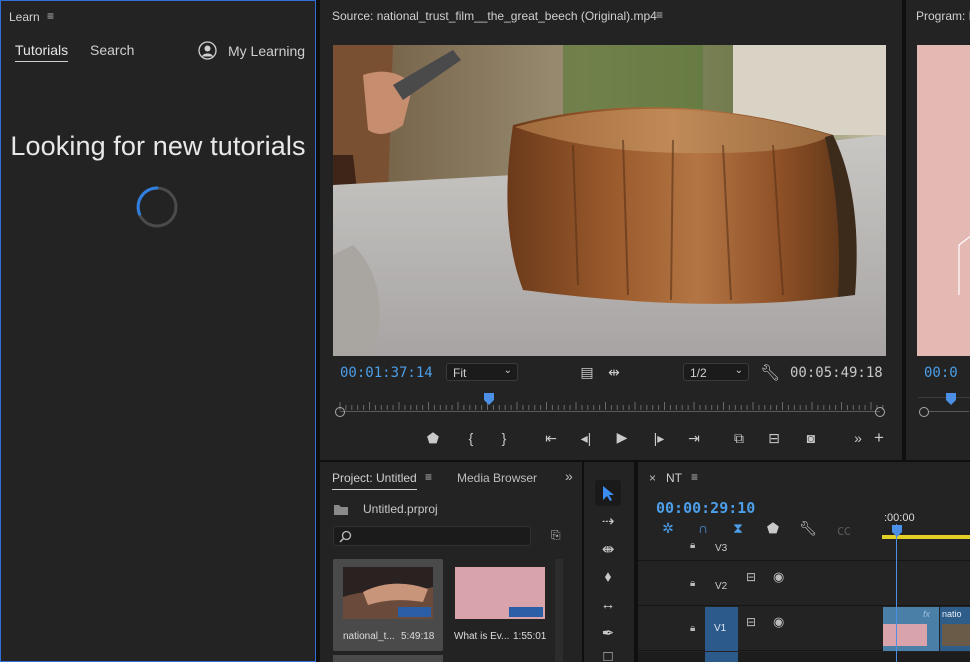 This screenshot has width=970, height=662. What do you see at coordinates (587, 372) in the screenshot?
I see `export-frame-settings-icon: ▤` at bounding box center [587, 372].